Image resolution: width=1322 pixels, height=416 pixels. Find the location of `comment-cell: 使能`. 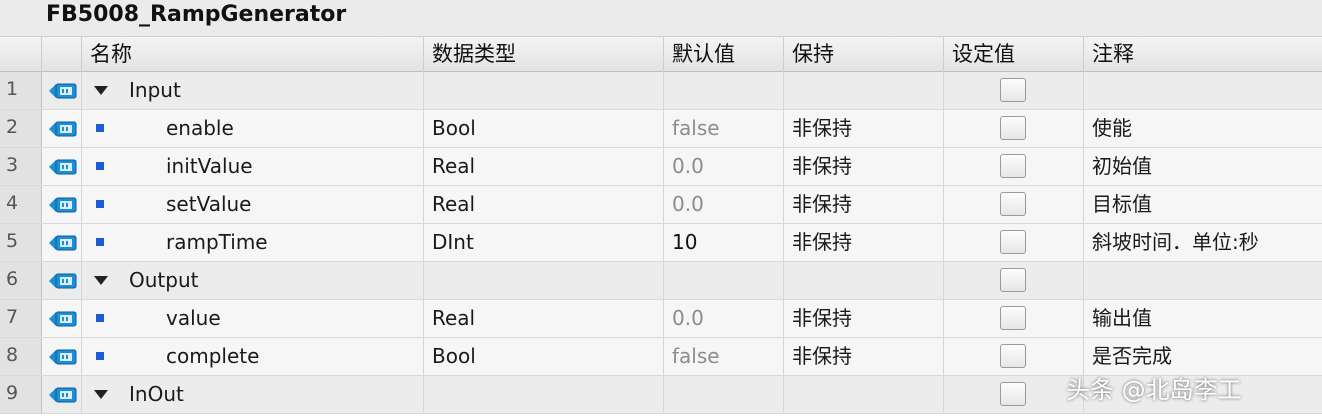

comment-cell: 使能 is located at coordinates (1203, 128).